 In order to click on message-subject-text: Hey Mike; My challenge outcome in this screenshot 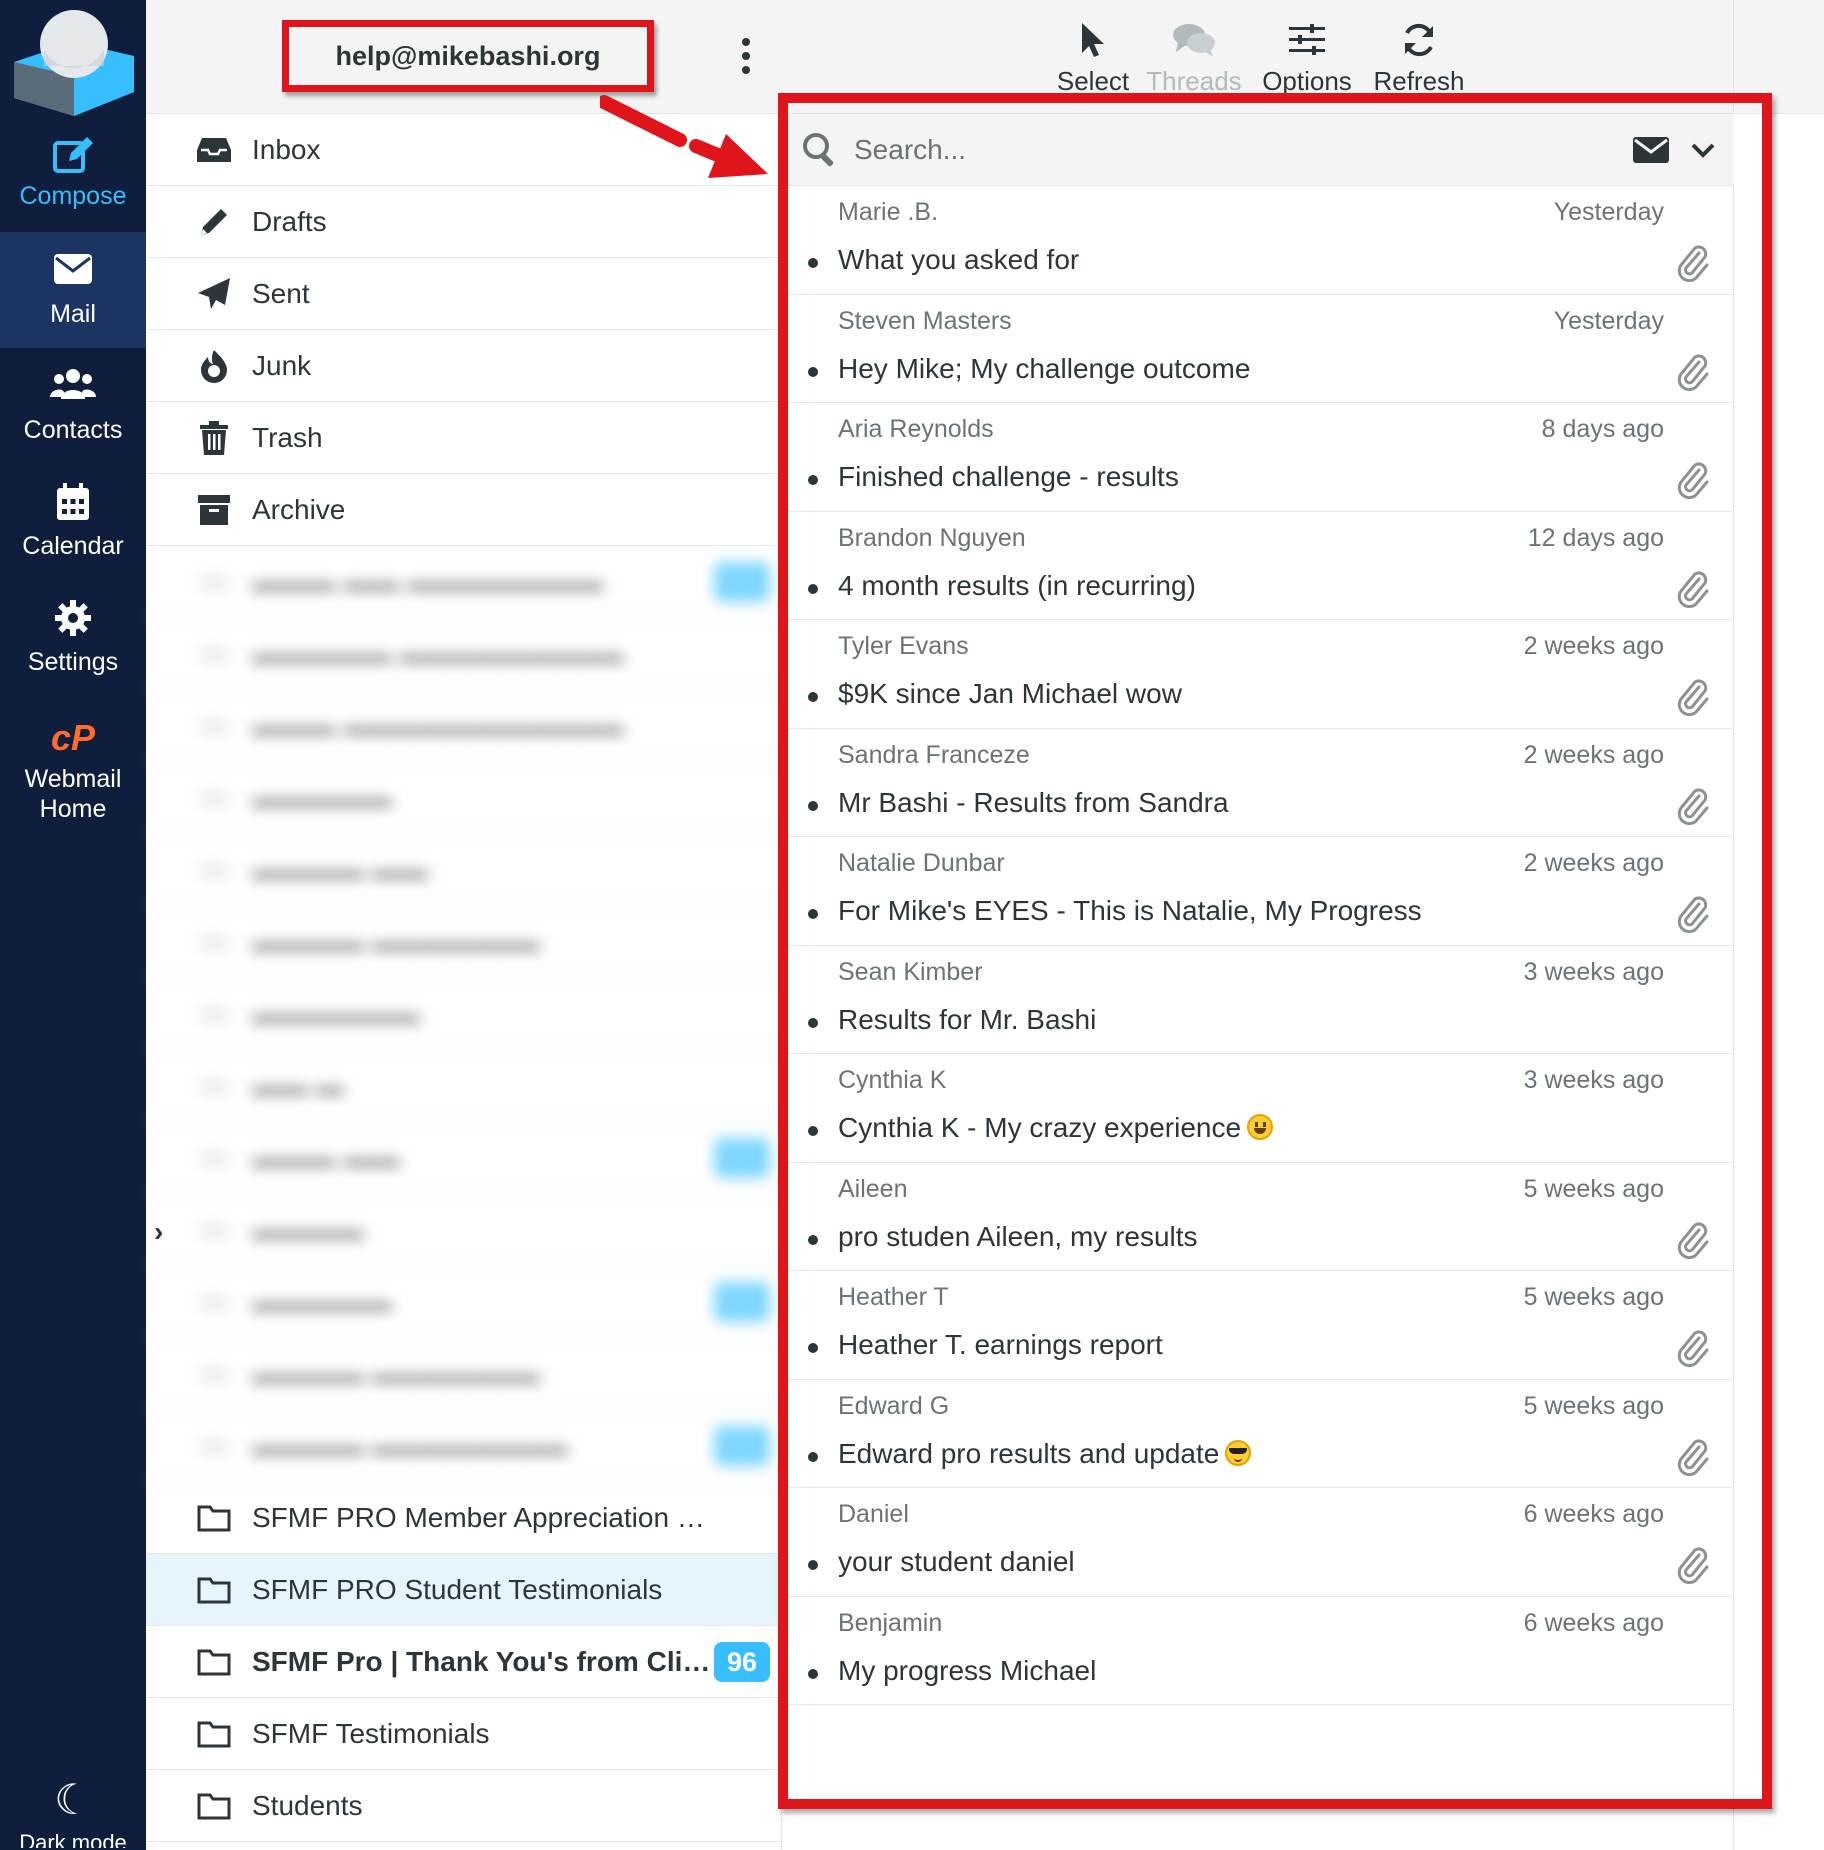, I will do `click(1044, 368)`.